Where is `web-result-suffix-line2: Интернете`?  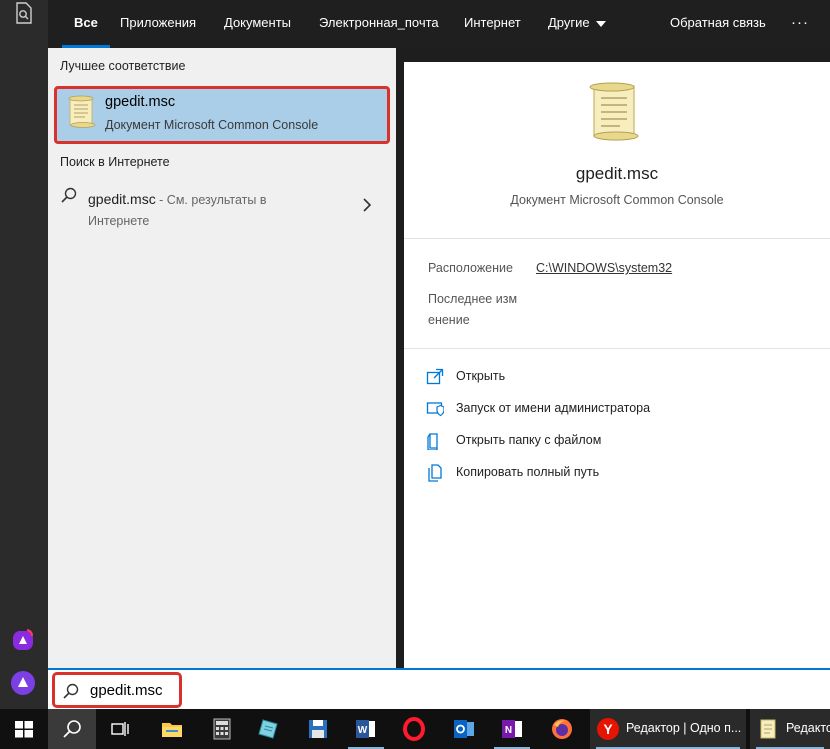 web-result-suffix-line2: Интернете is located at coordinates (119, 221).